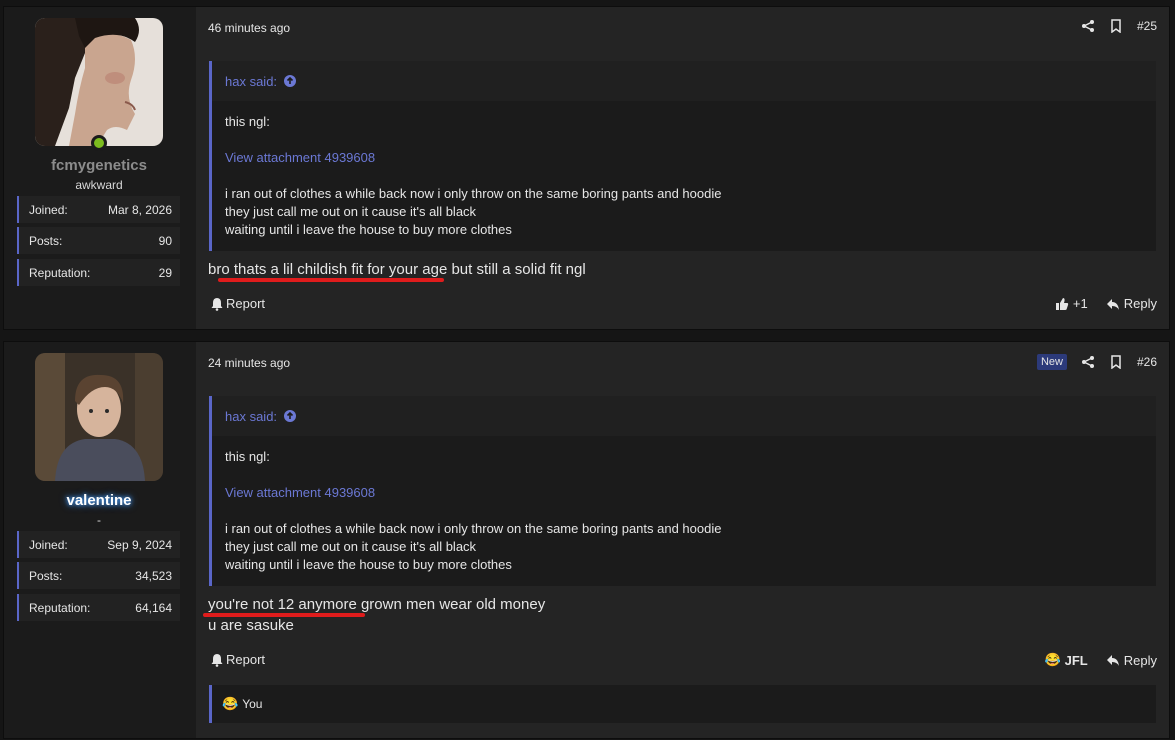 Image resolution: width=1175 pixels, height=740 pixels. Describe the element at coordinates (98, 240) in the screenshot. I see `stat-posts: Posts: 90` at that location.